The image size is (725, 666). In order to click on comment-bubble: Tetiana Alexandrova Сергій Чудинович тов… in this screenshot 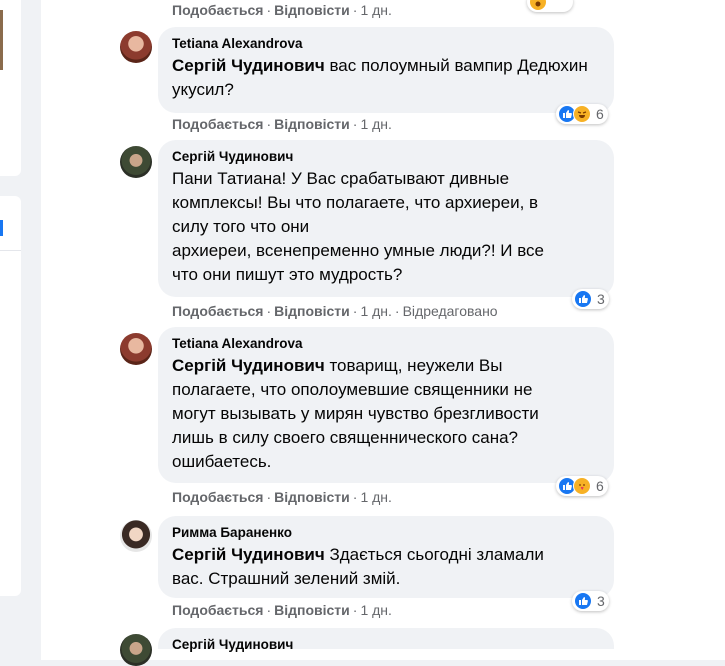, I will do `click(386, 405)`.